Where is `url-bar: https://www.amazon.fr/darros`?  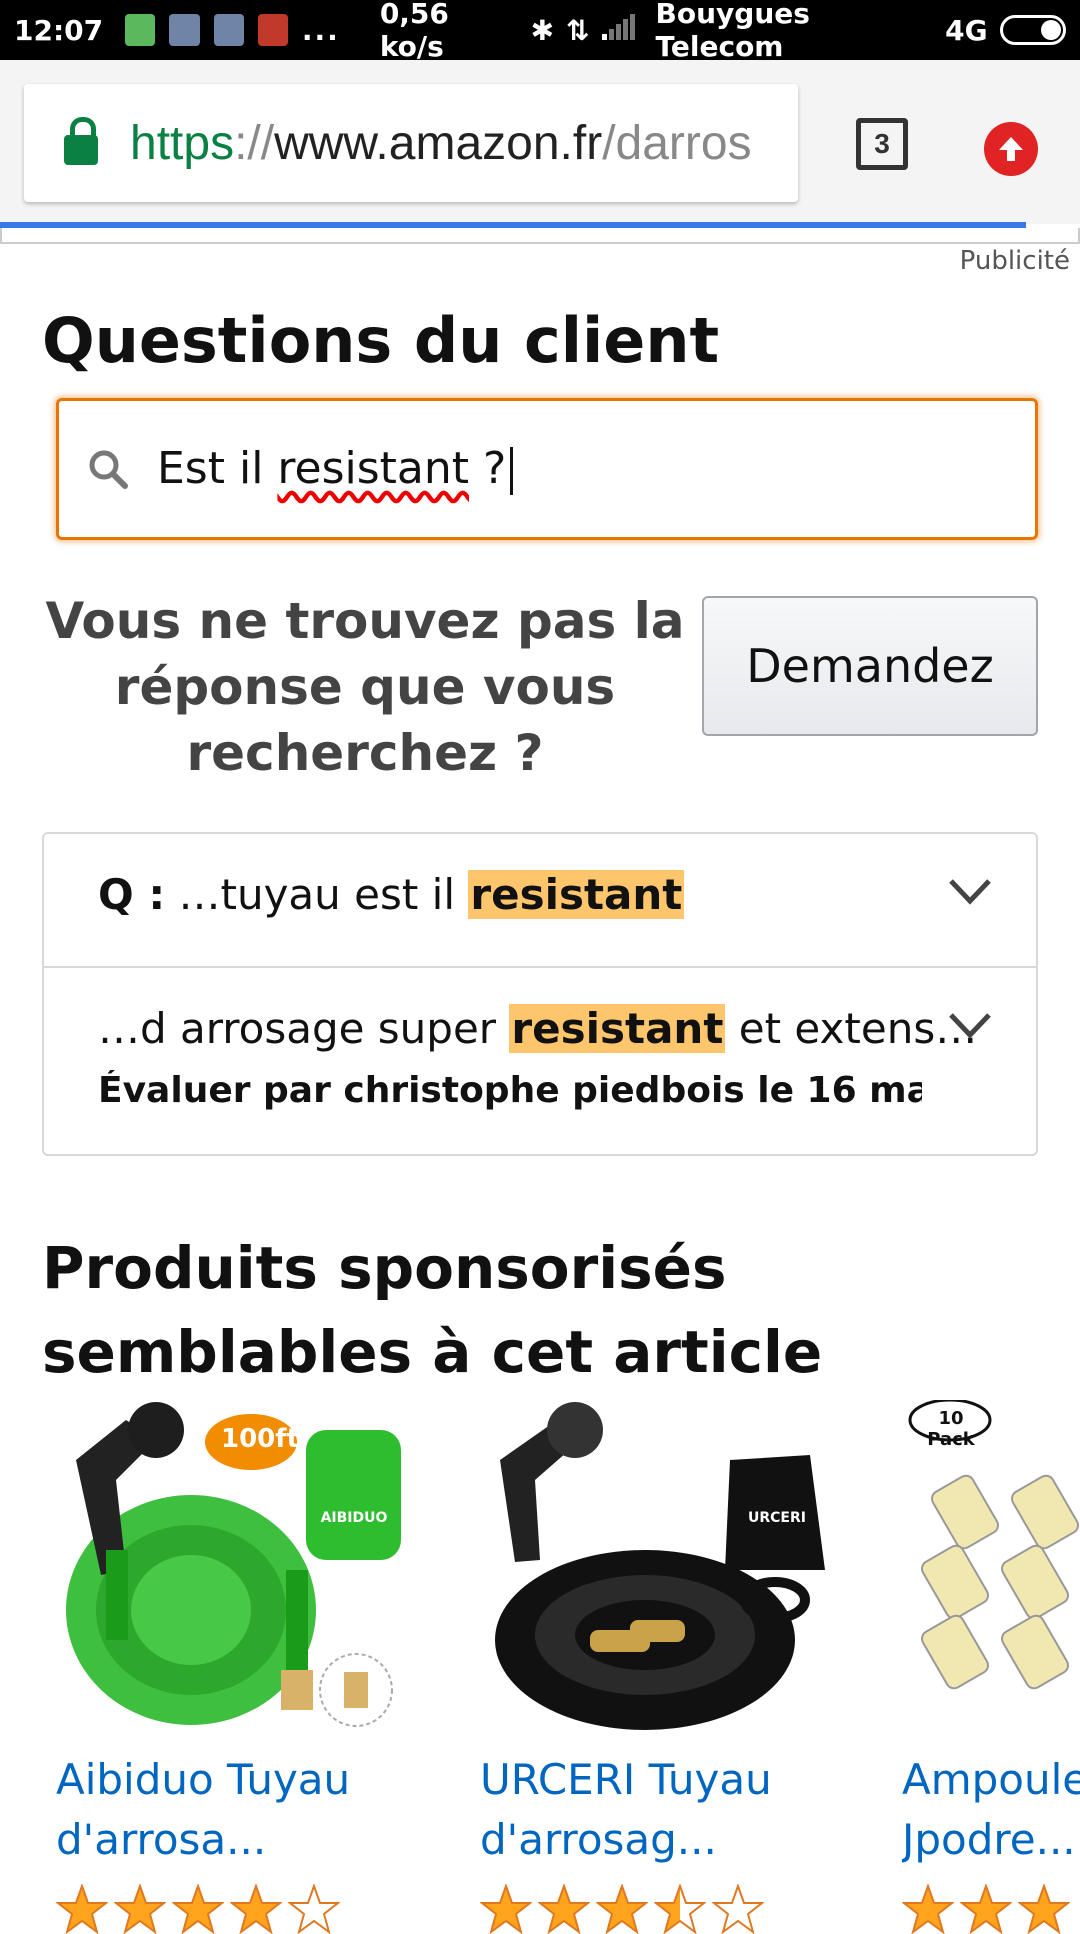 url-bar: https://www.amazon.fr/darros is located at coordinates (411, 143).